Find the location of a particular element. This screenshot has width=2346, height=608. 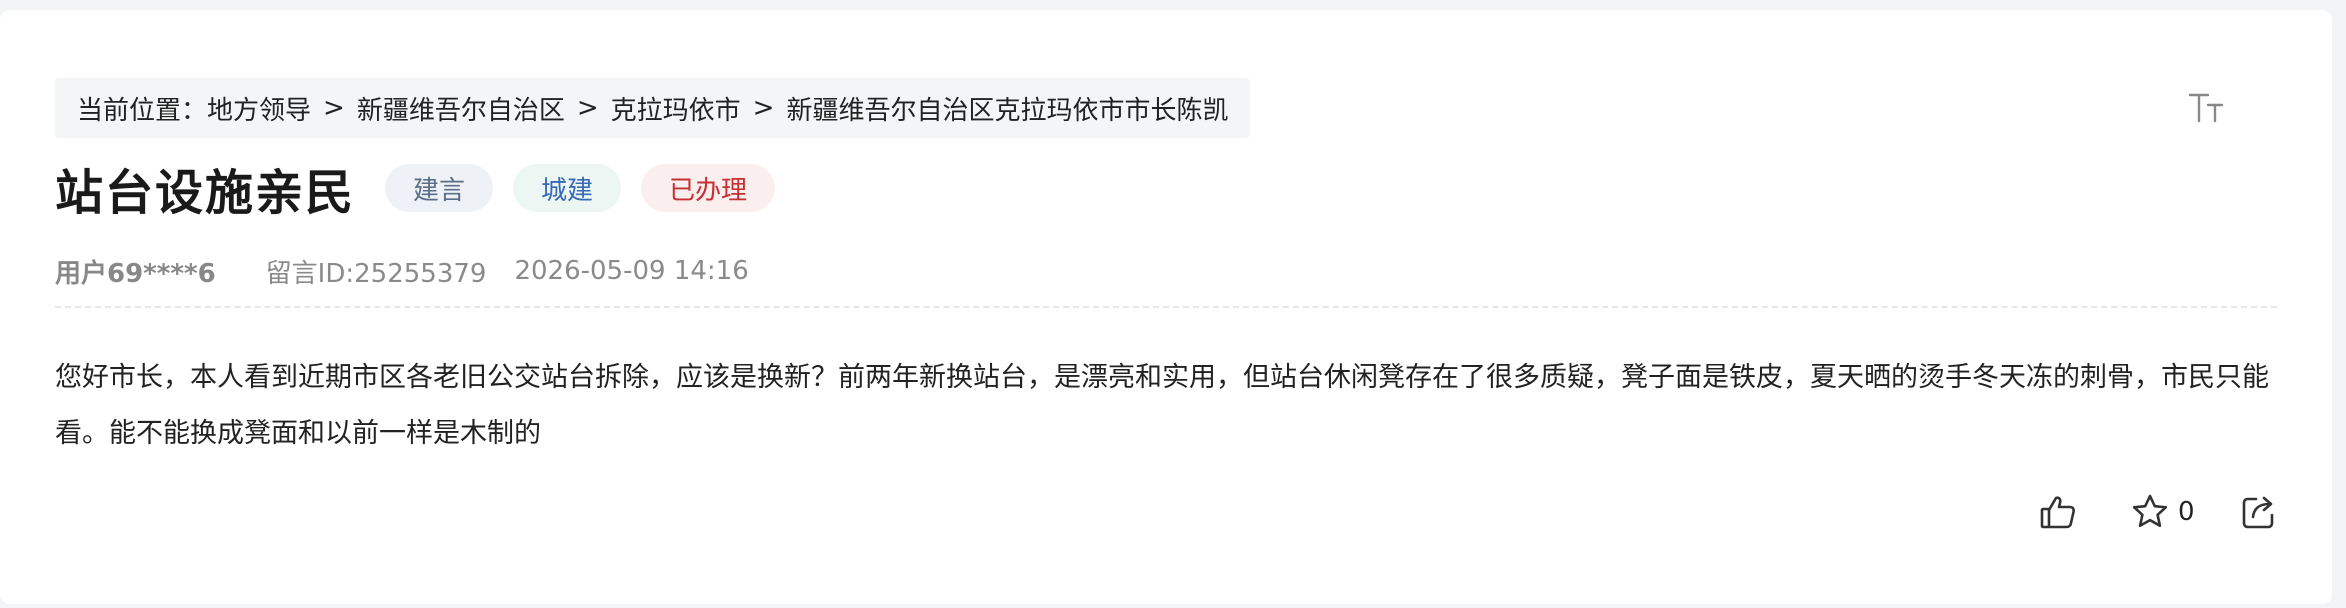

breadcrumb-item-local-leaders: 地方领导 is located at coordinates (259, 108).